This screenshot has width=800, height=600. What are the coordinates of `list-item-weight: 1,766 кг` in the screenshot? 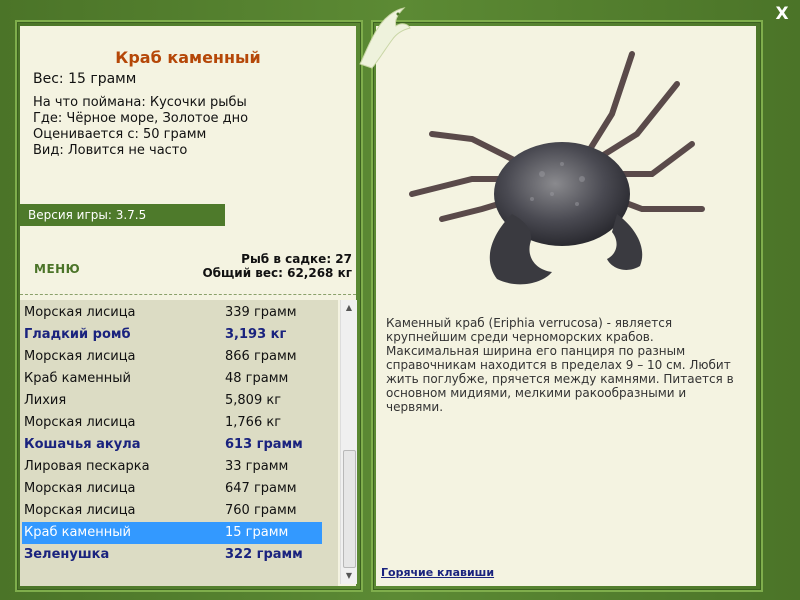 It's located at (253, 422).